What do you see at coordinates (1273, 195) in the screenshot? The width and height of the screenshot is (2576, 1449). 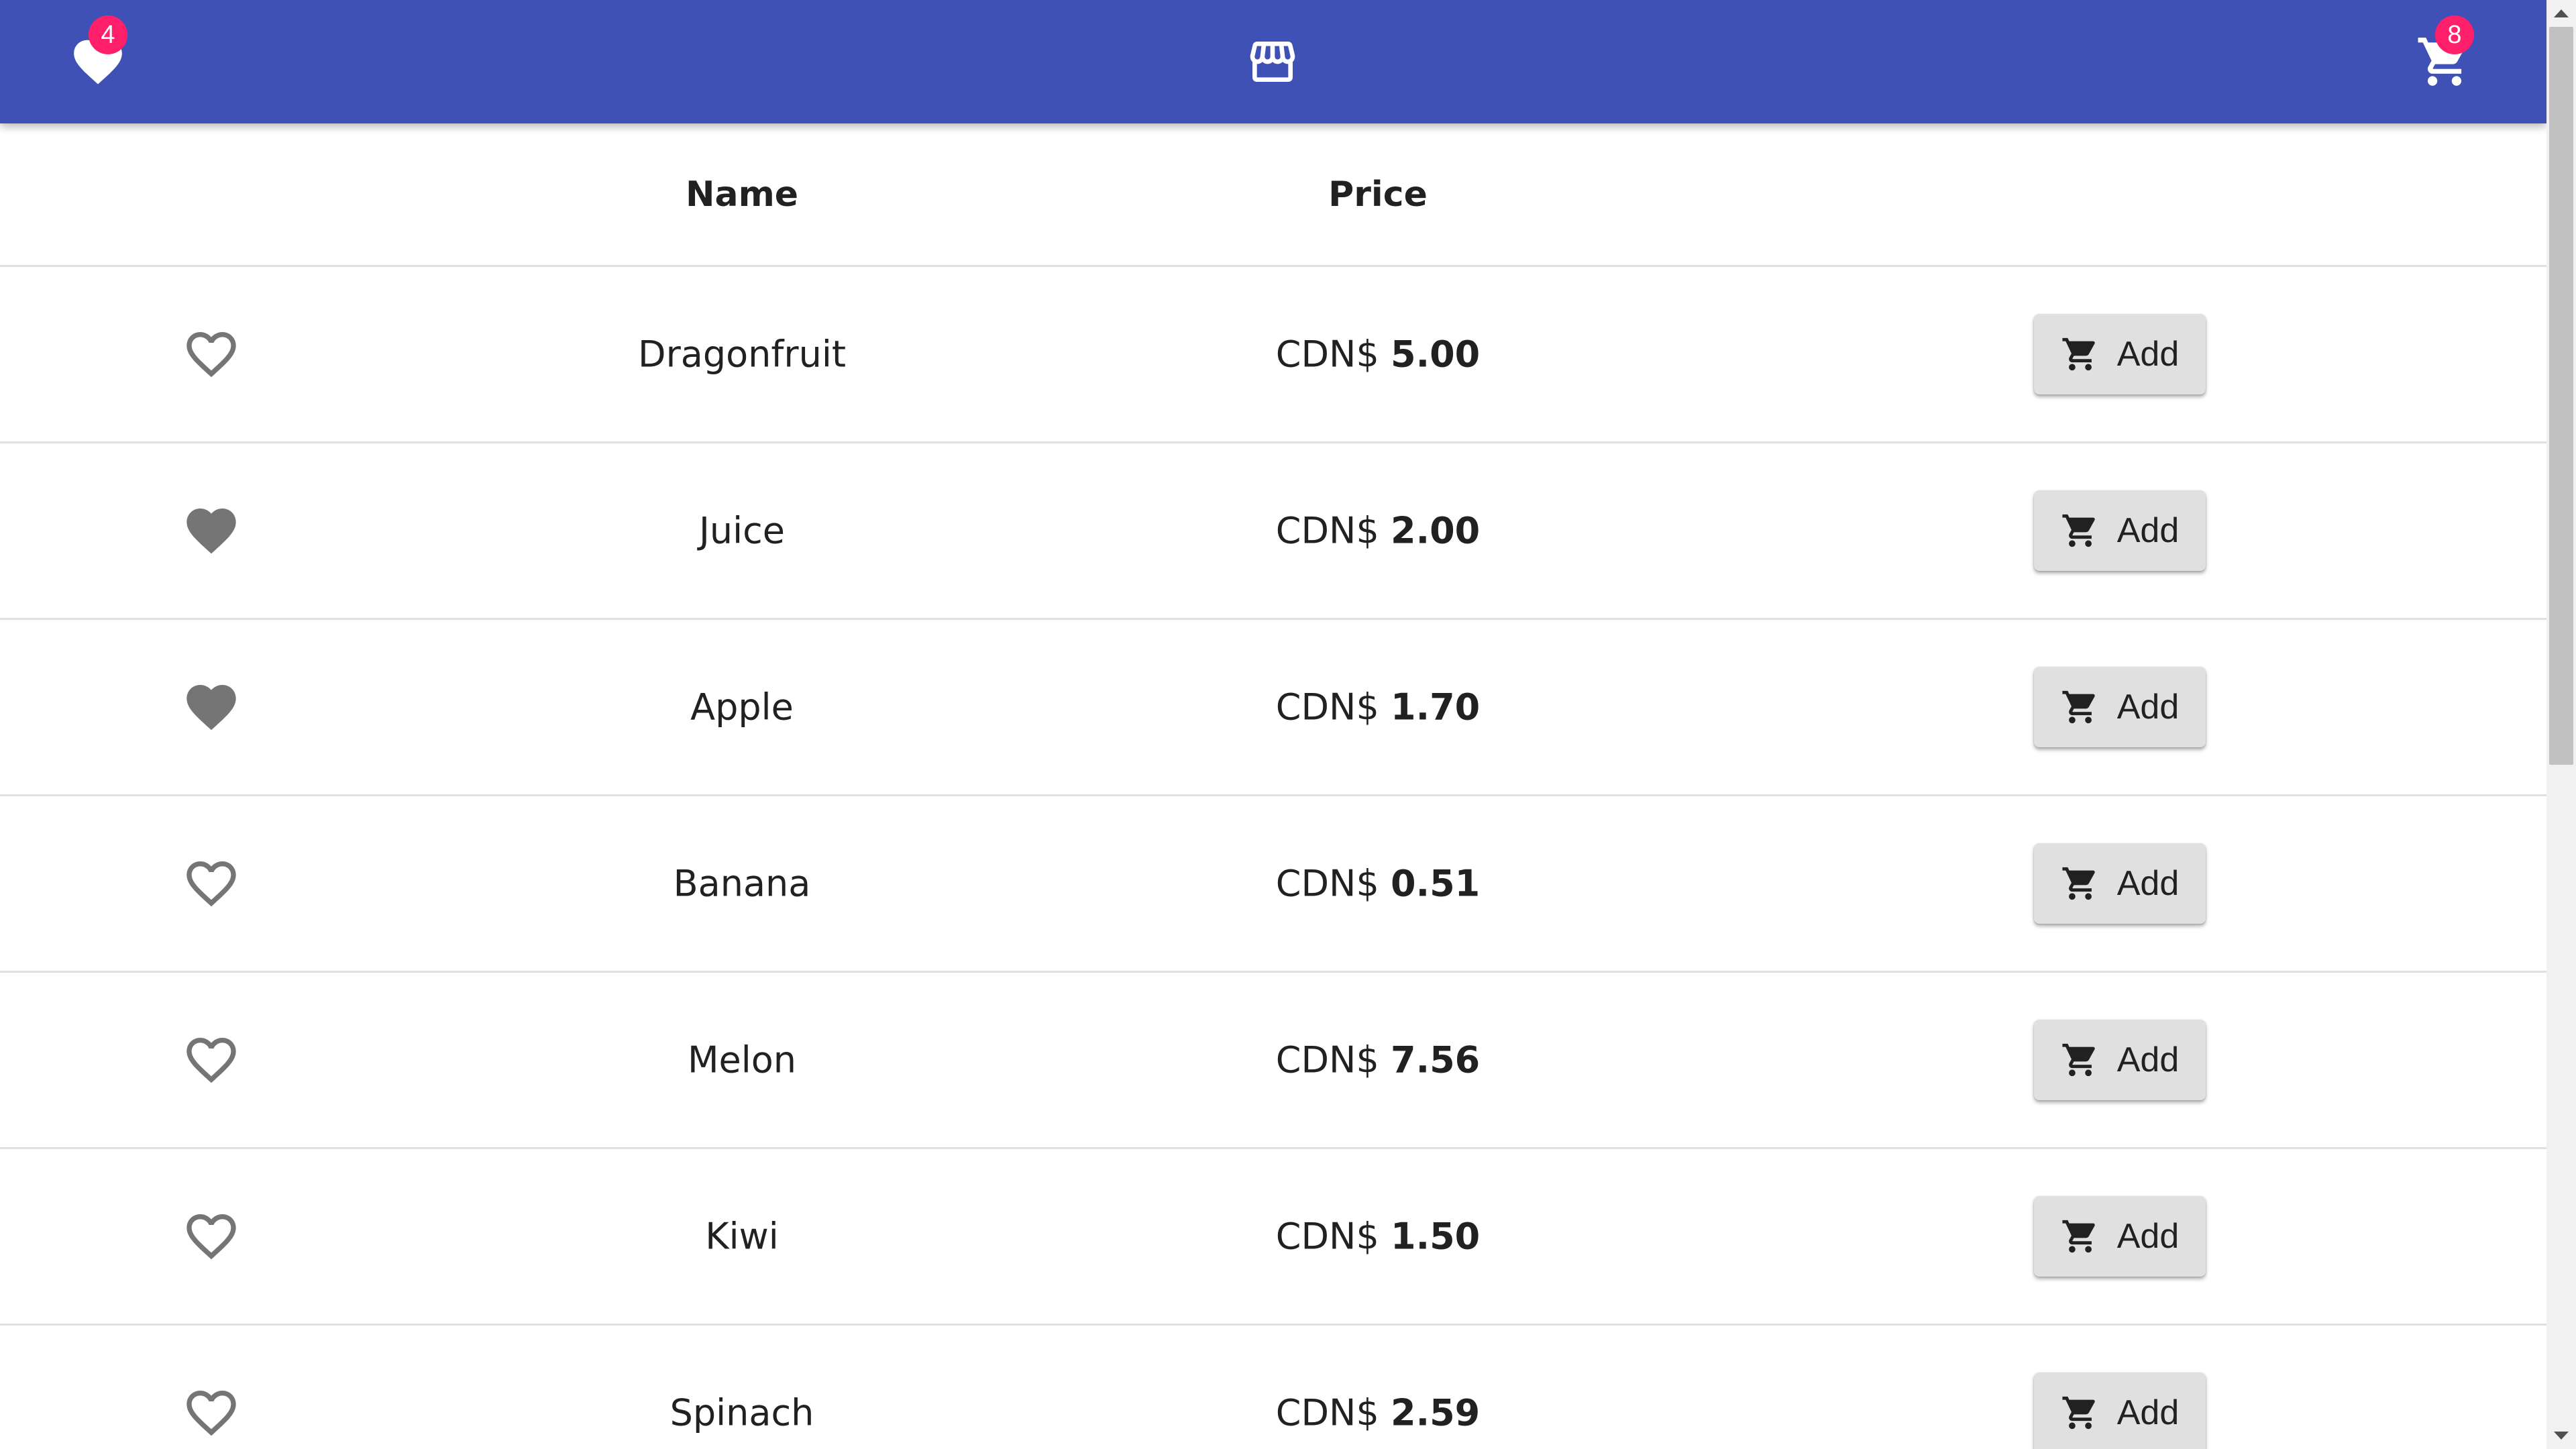 I see `table-header-row: Name Price` at bounding box center [1273, 195].